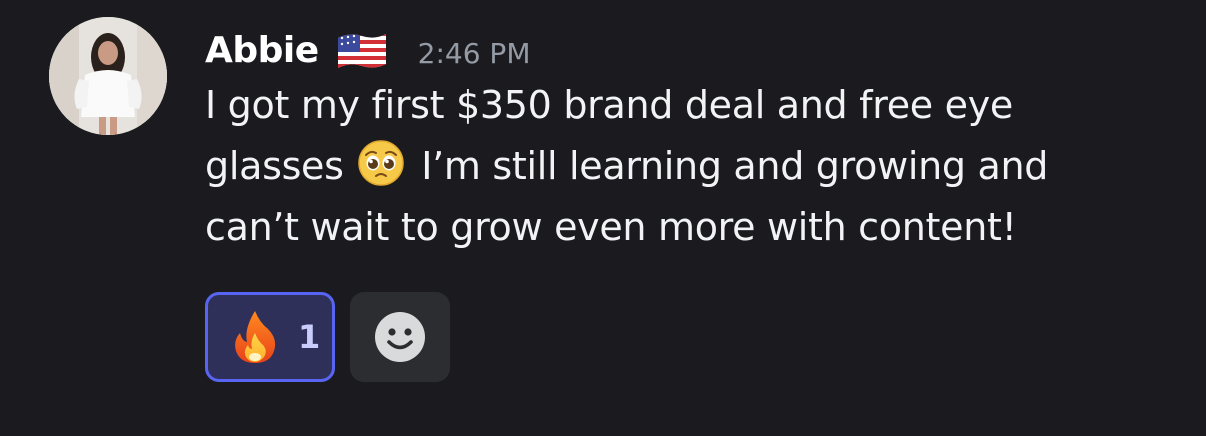  What do you see at coordinates (280, 166) in the screenshot?
I see `message-text: glasses` at bounding box center [280, 166].